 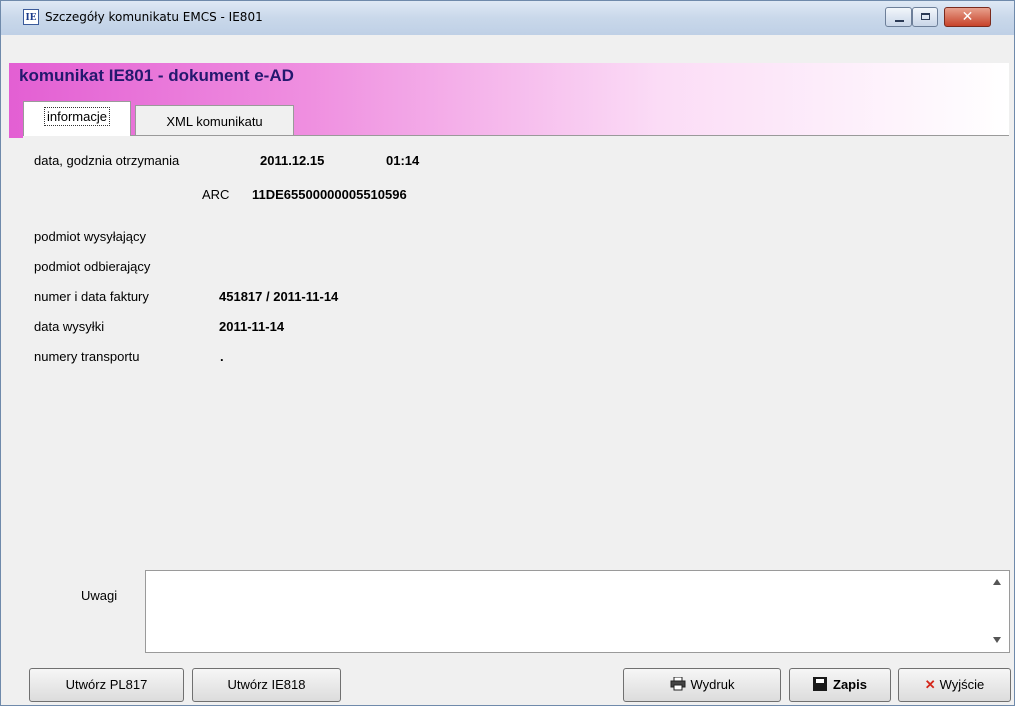 I want to click on header-strip: komunikat IE801 - dokument e-AD, so click(x=509, y=76).